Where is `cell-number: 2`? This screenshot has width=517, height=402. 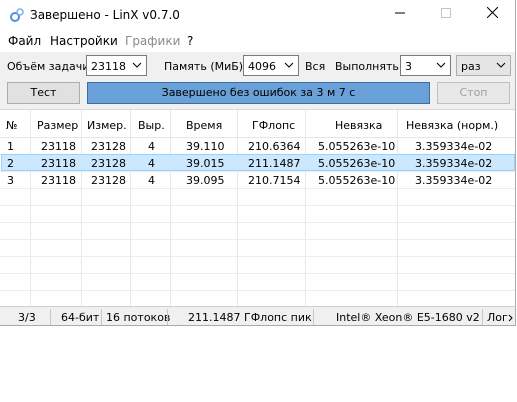 cell-number: 2 is located at coordinates (10, 163).